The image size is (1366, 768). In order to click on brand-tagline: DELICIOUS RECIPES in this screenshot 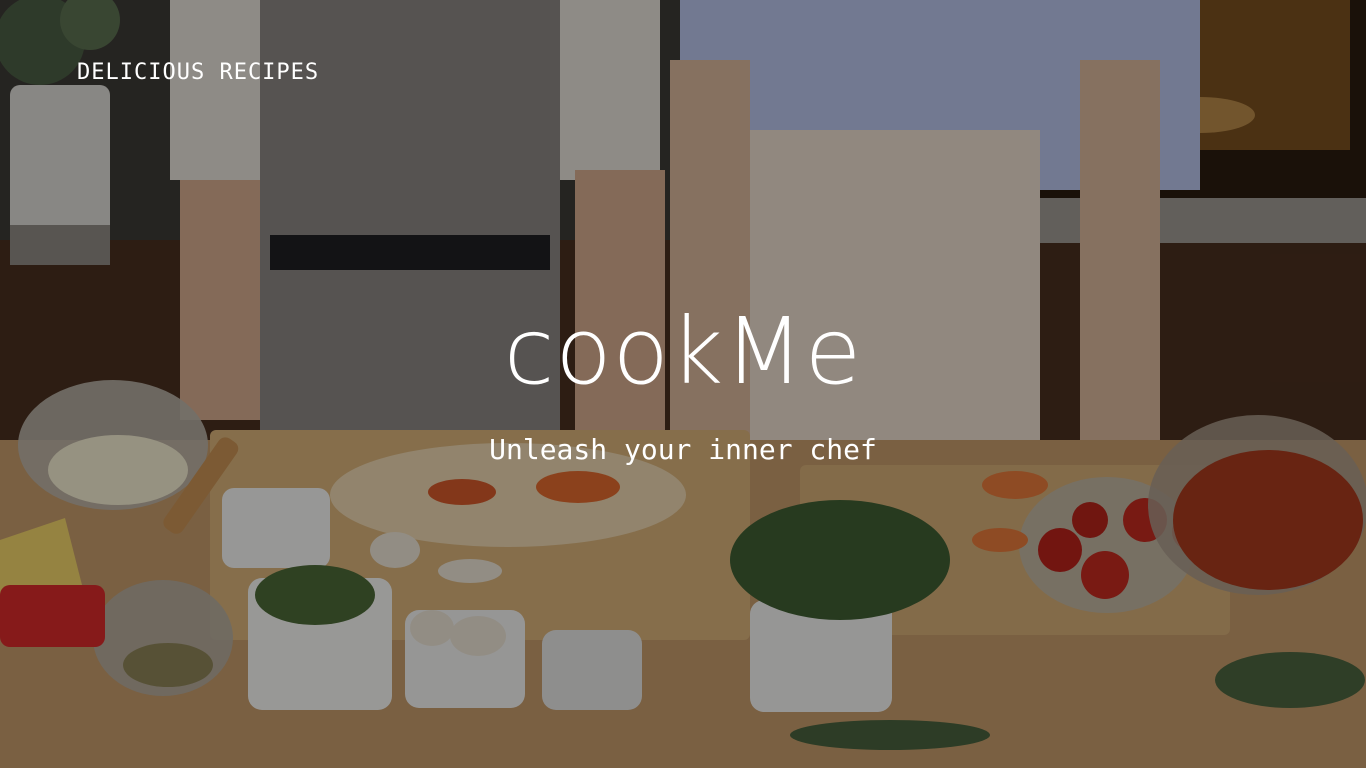, I will do `click(198, 72)`.